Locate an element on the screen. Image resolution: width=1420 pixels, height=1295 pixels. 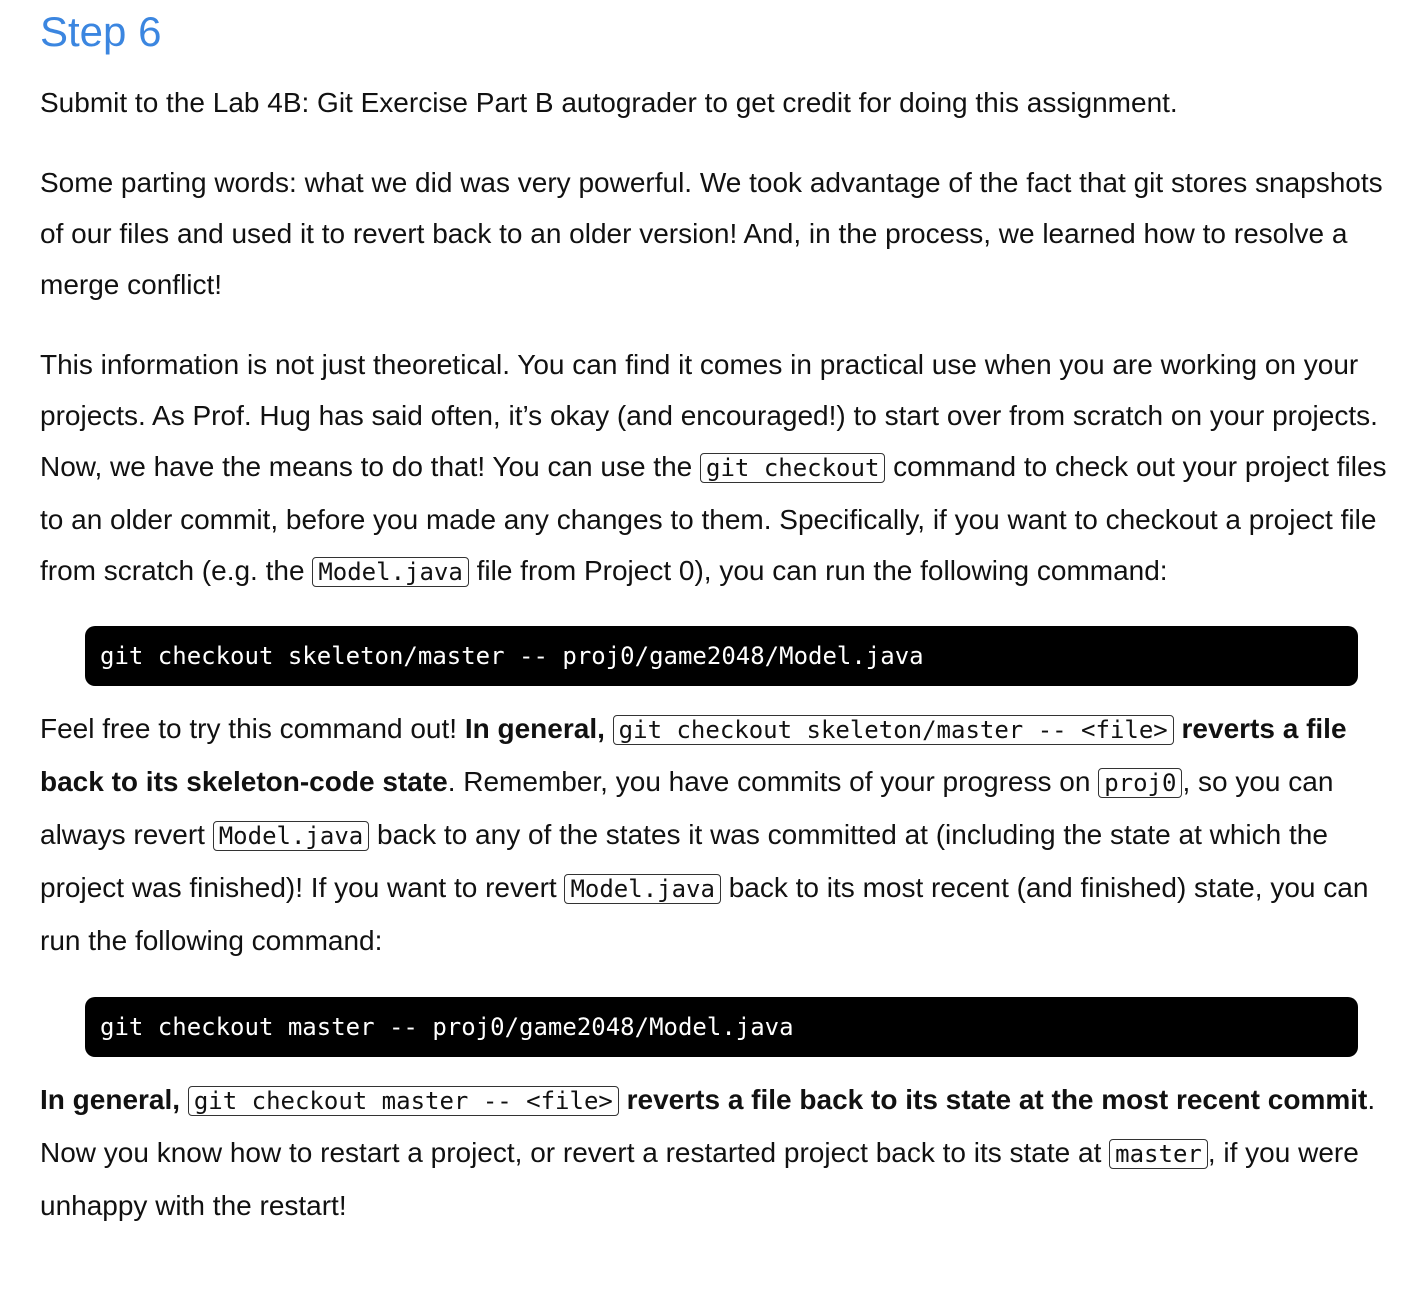
inline-code-git-checkout: git checkout is located at coordinates (793, 468).